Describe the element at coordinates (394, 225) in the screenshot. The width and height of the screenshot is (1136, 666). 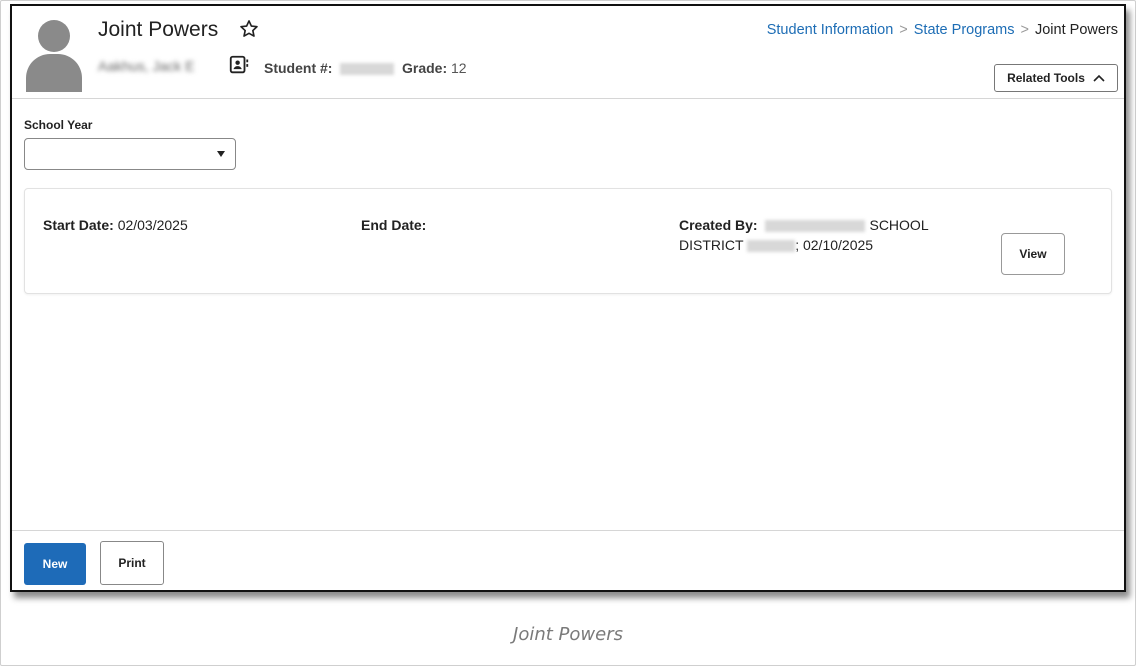
I see `end-date-field: End Date:` at that location.